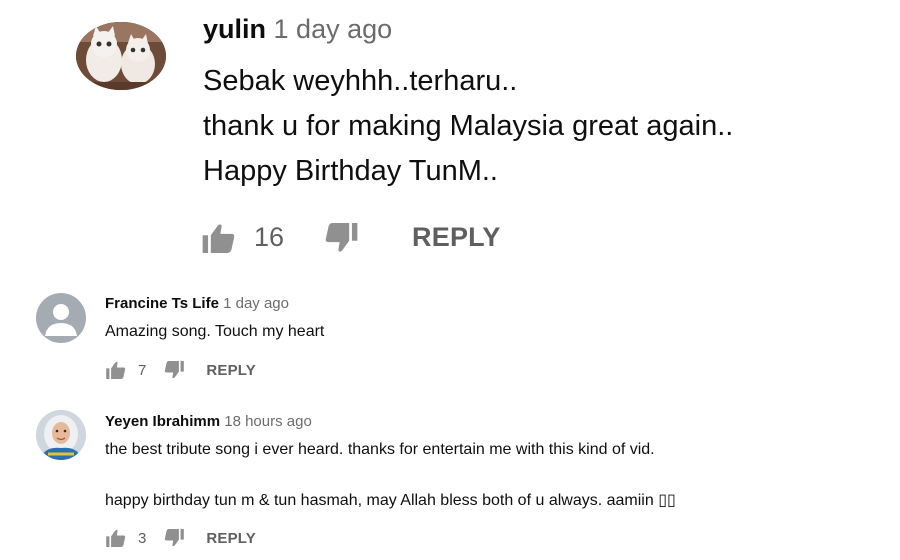 The width and height of the screenshot is (900, 560). I want to click on cats-photo-avatar, so click(121, 56).